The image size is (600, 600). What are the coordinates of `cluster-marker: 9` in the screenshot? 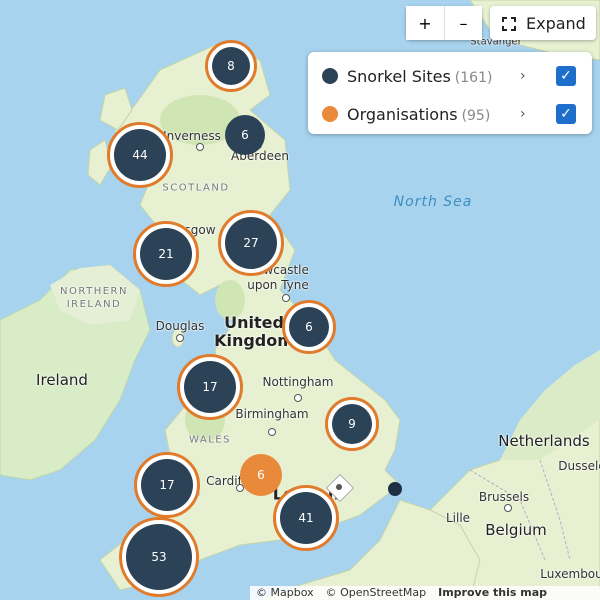 It's located at (352, 424).